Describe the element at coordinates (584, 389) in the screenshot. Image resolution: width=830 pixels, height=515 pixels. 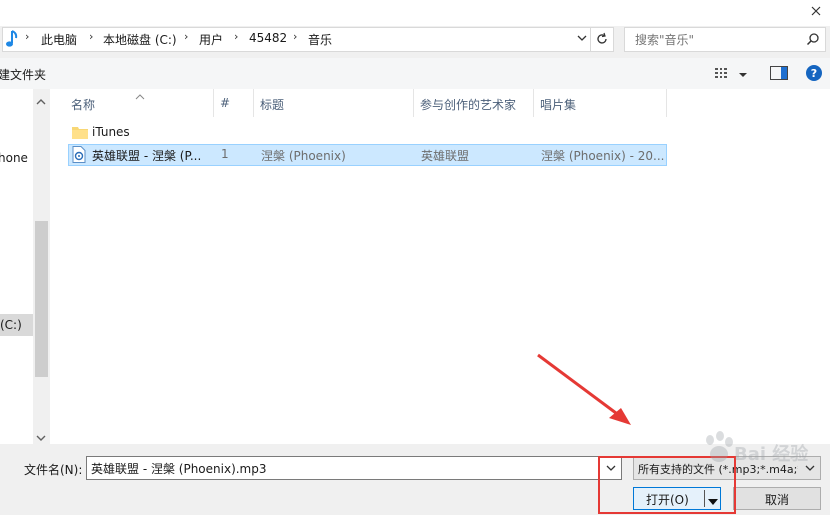
I see `annotation-arrow` at that location.